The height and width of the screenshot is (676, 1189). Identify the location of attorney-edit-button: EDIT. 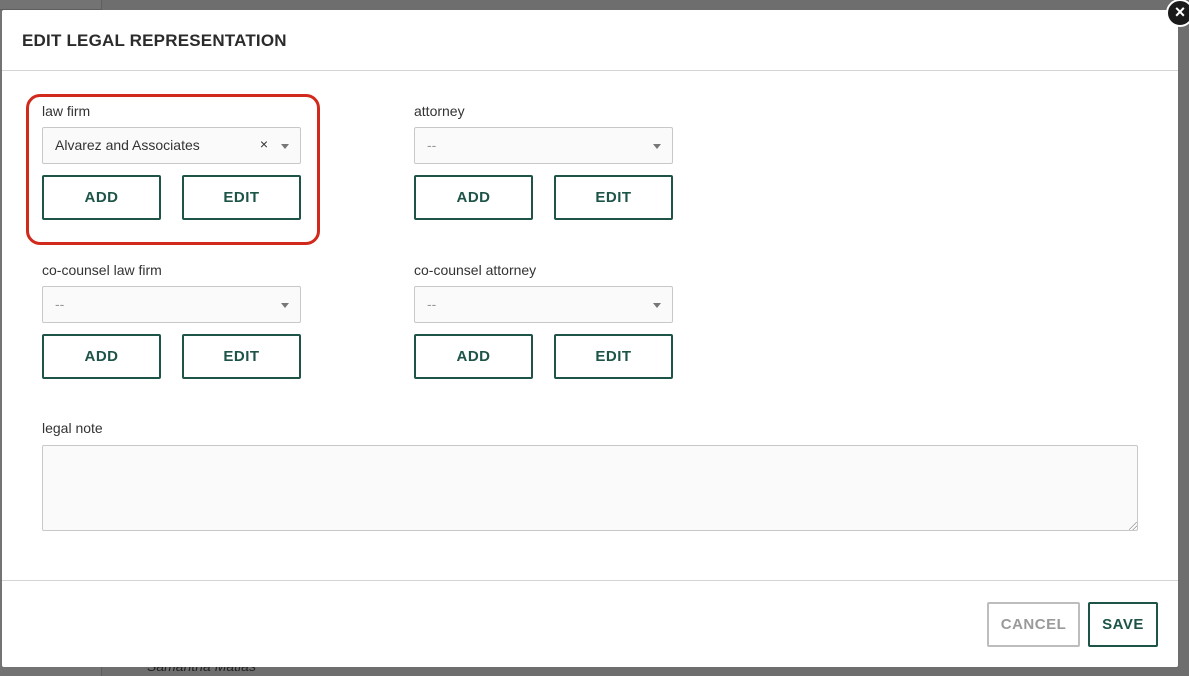
(613, 197).